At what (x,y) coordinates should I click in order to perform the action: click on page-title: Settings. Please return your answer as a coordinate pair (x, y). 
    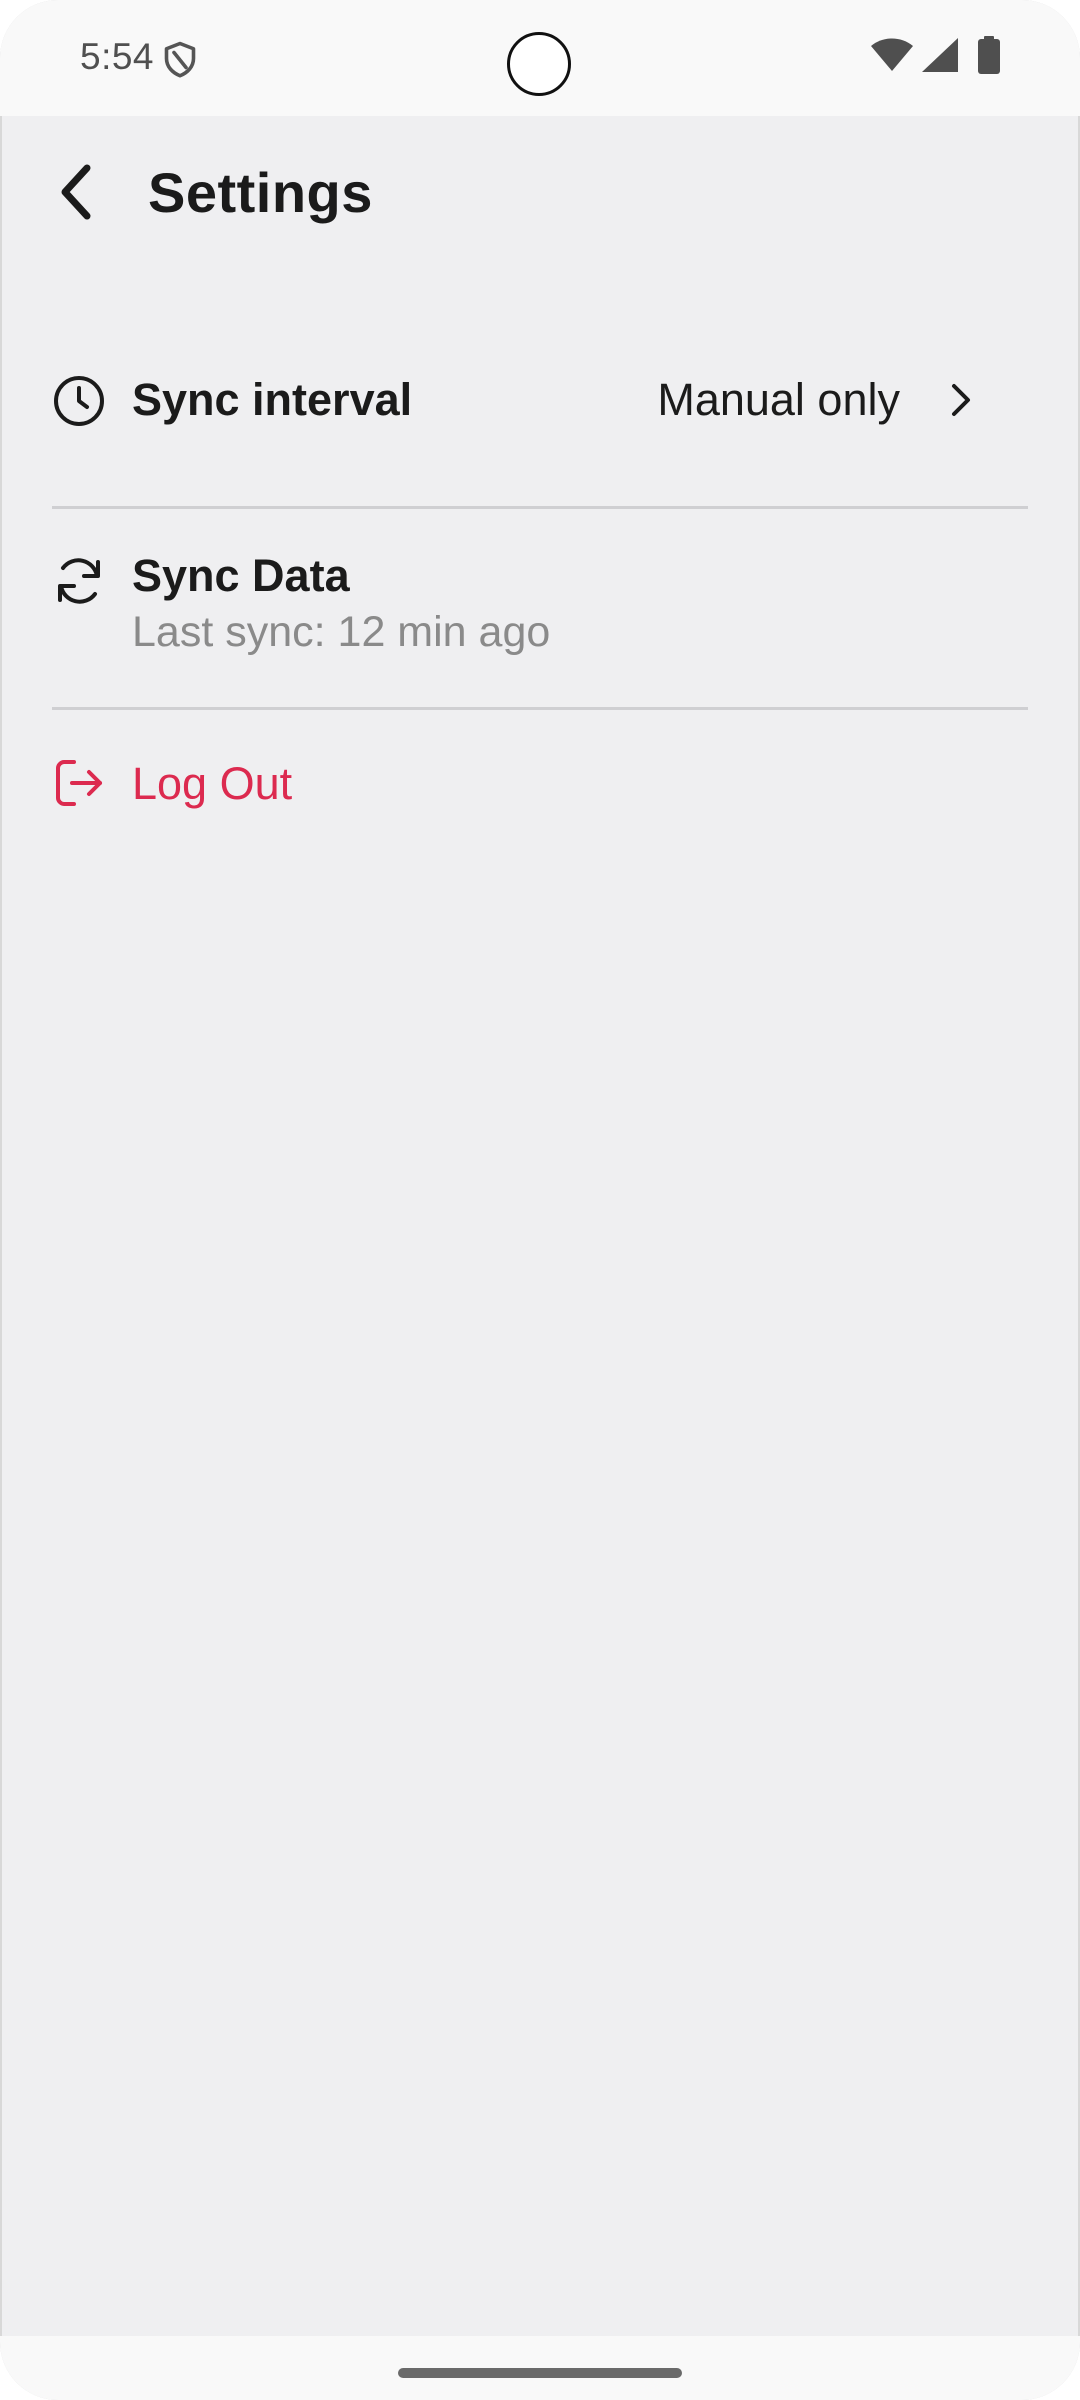
    Looking at the image, I should click on (260, 192).